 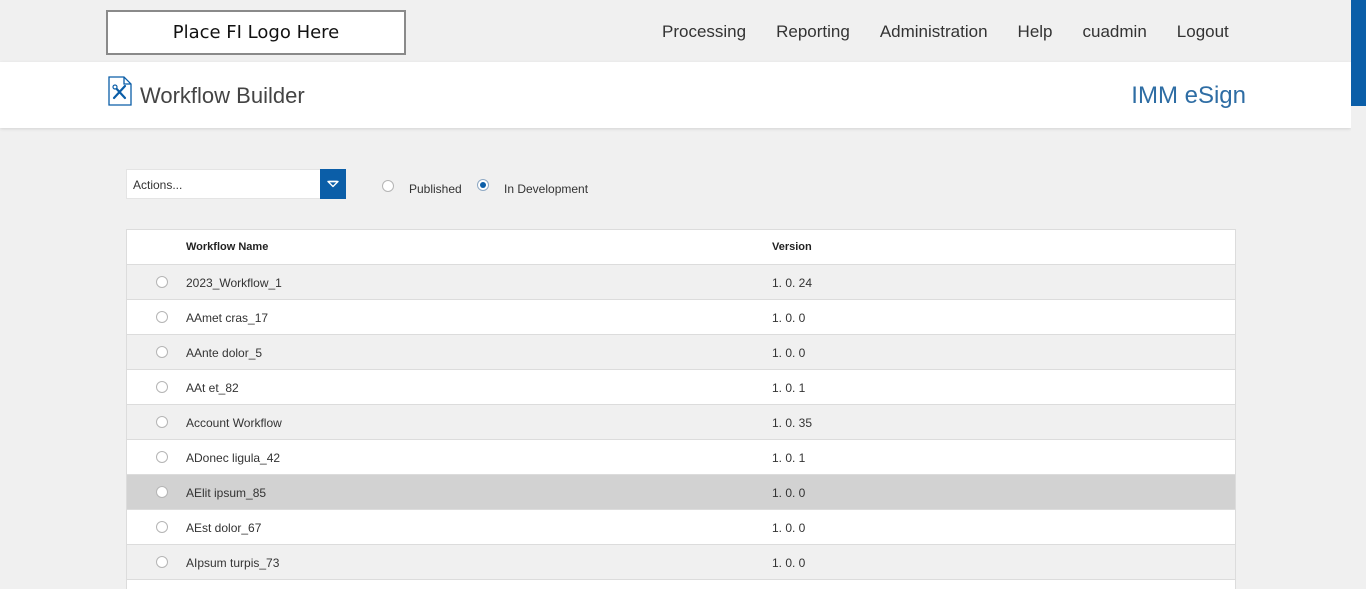 I want to click on actions-dropdown-button, so click(x=333, y=184).